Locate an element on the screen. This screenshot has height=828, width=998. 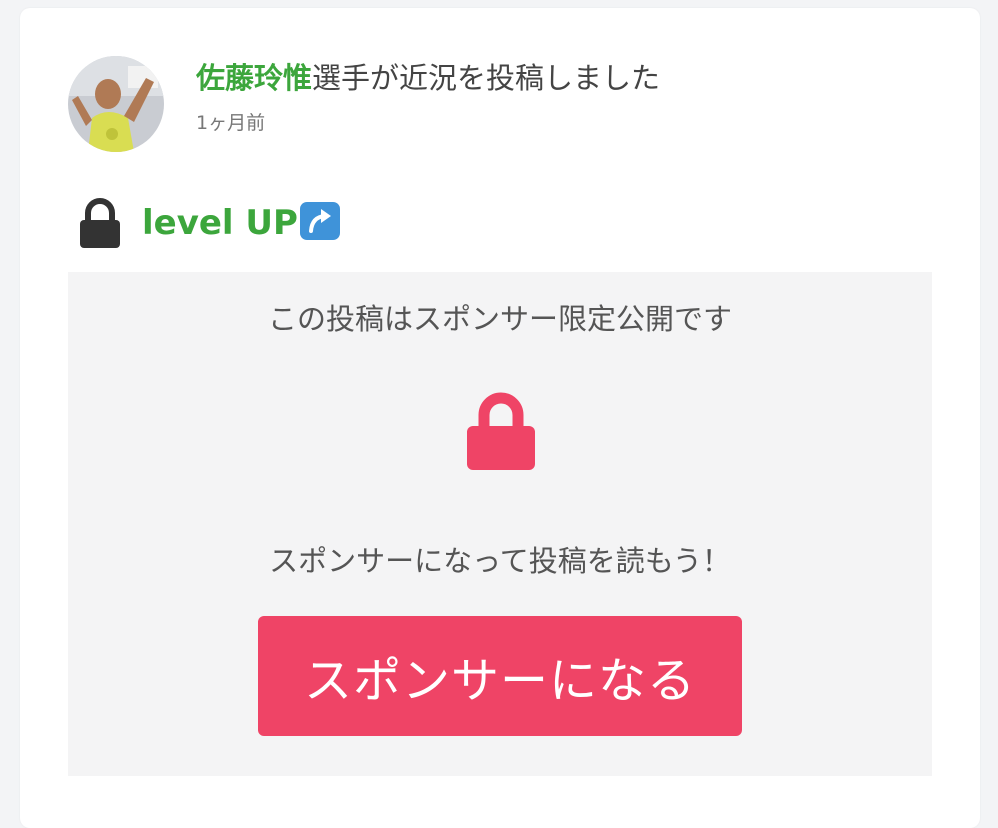
athlete-name-link: 佐藤玲惟 is located at coordinates (254, 78).